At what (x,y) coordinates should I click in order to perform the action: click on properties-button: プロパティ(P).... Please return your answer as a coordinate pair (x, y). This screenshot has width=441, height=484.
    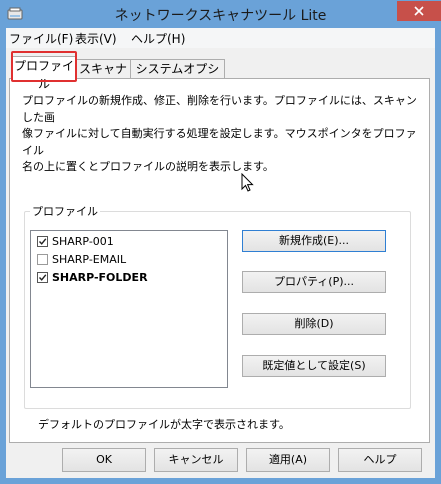
    Looking at the image, I should click on (314, 282).